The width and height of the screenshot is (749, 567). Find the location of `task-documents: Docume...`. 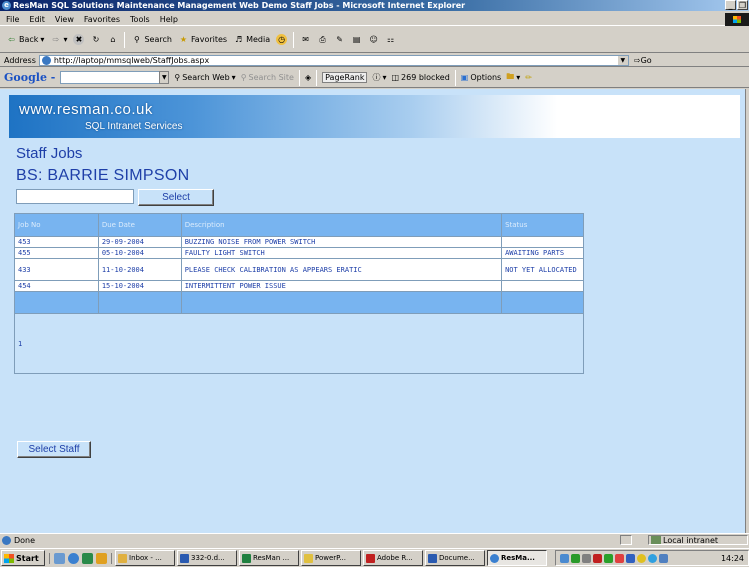

task-documents: Docume... is located at coordinates (455, 558).